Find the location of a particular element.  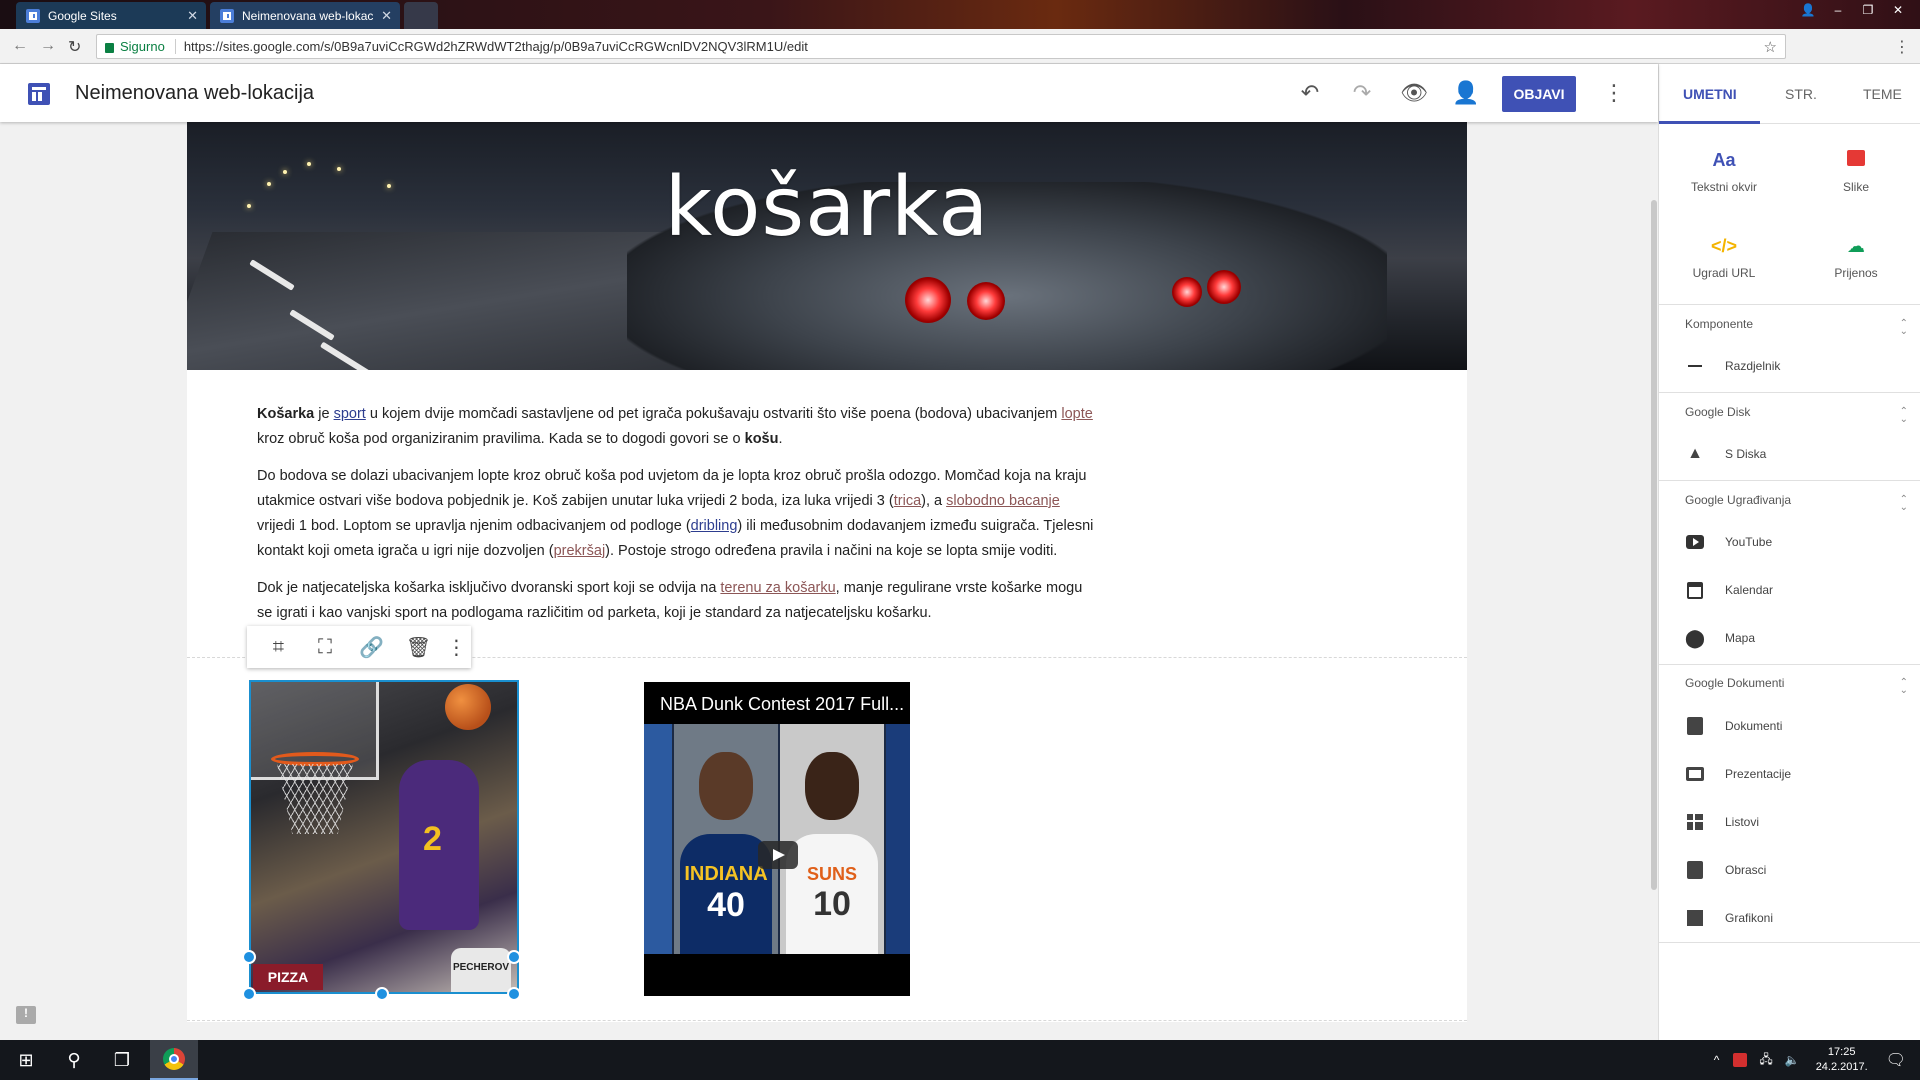

link-dribling: dribling is located at coordinates (714, 526).